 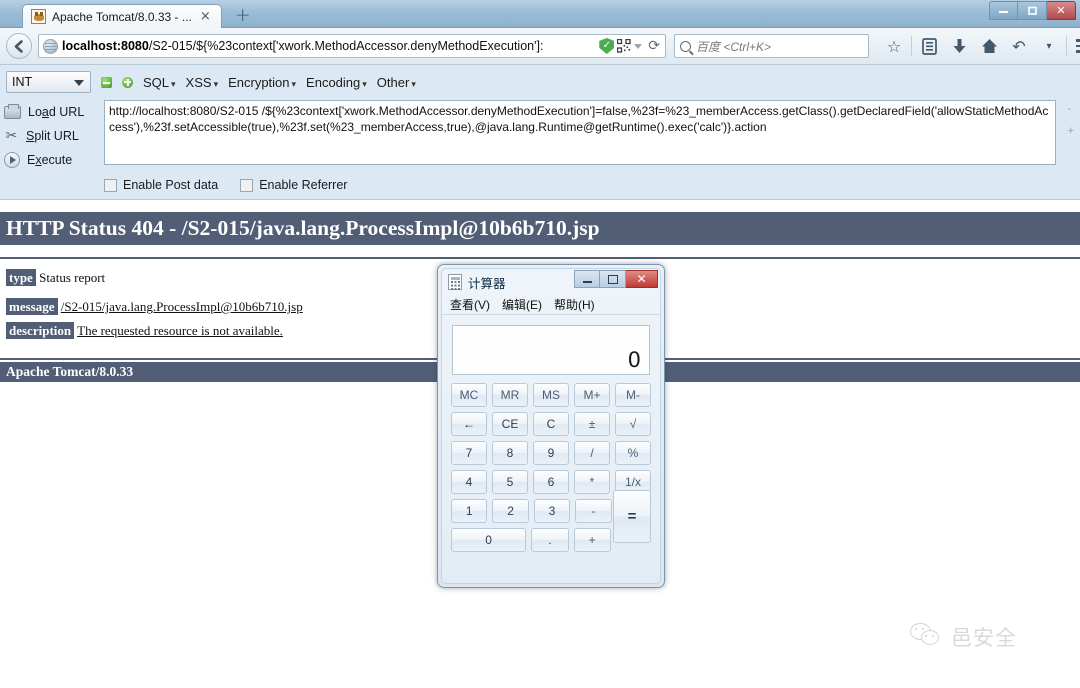 What do you see at coordinates (48, 82) in the screenshot?
I see `hackbar-mode-select: INT` at bounding box center [48, 82].